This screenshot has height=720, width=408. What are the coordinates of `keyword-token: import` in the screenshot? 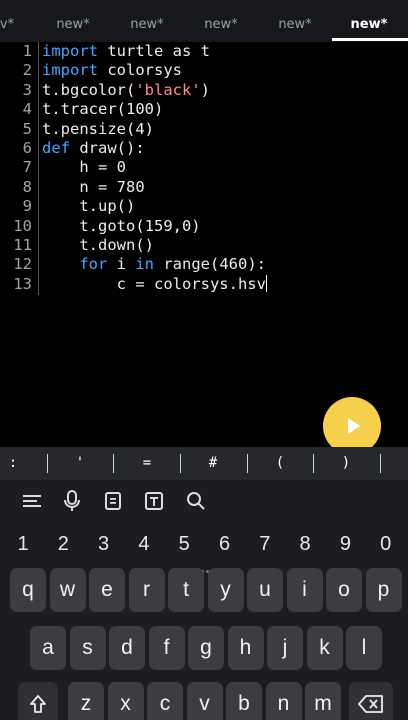 It's located at (70, 70).